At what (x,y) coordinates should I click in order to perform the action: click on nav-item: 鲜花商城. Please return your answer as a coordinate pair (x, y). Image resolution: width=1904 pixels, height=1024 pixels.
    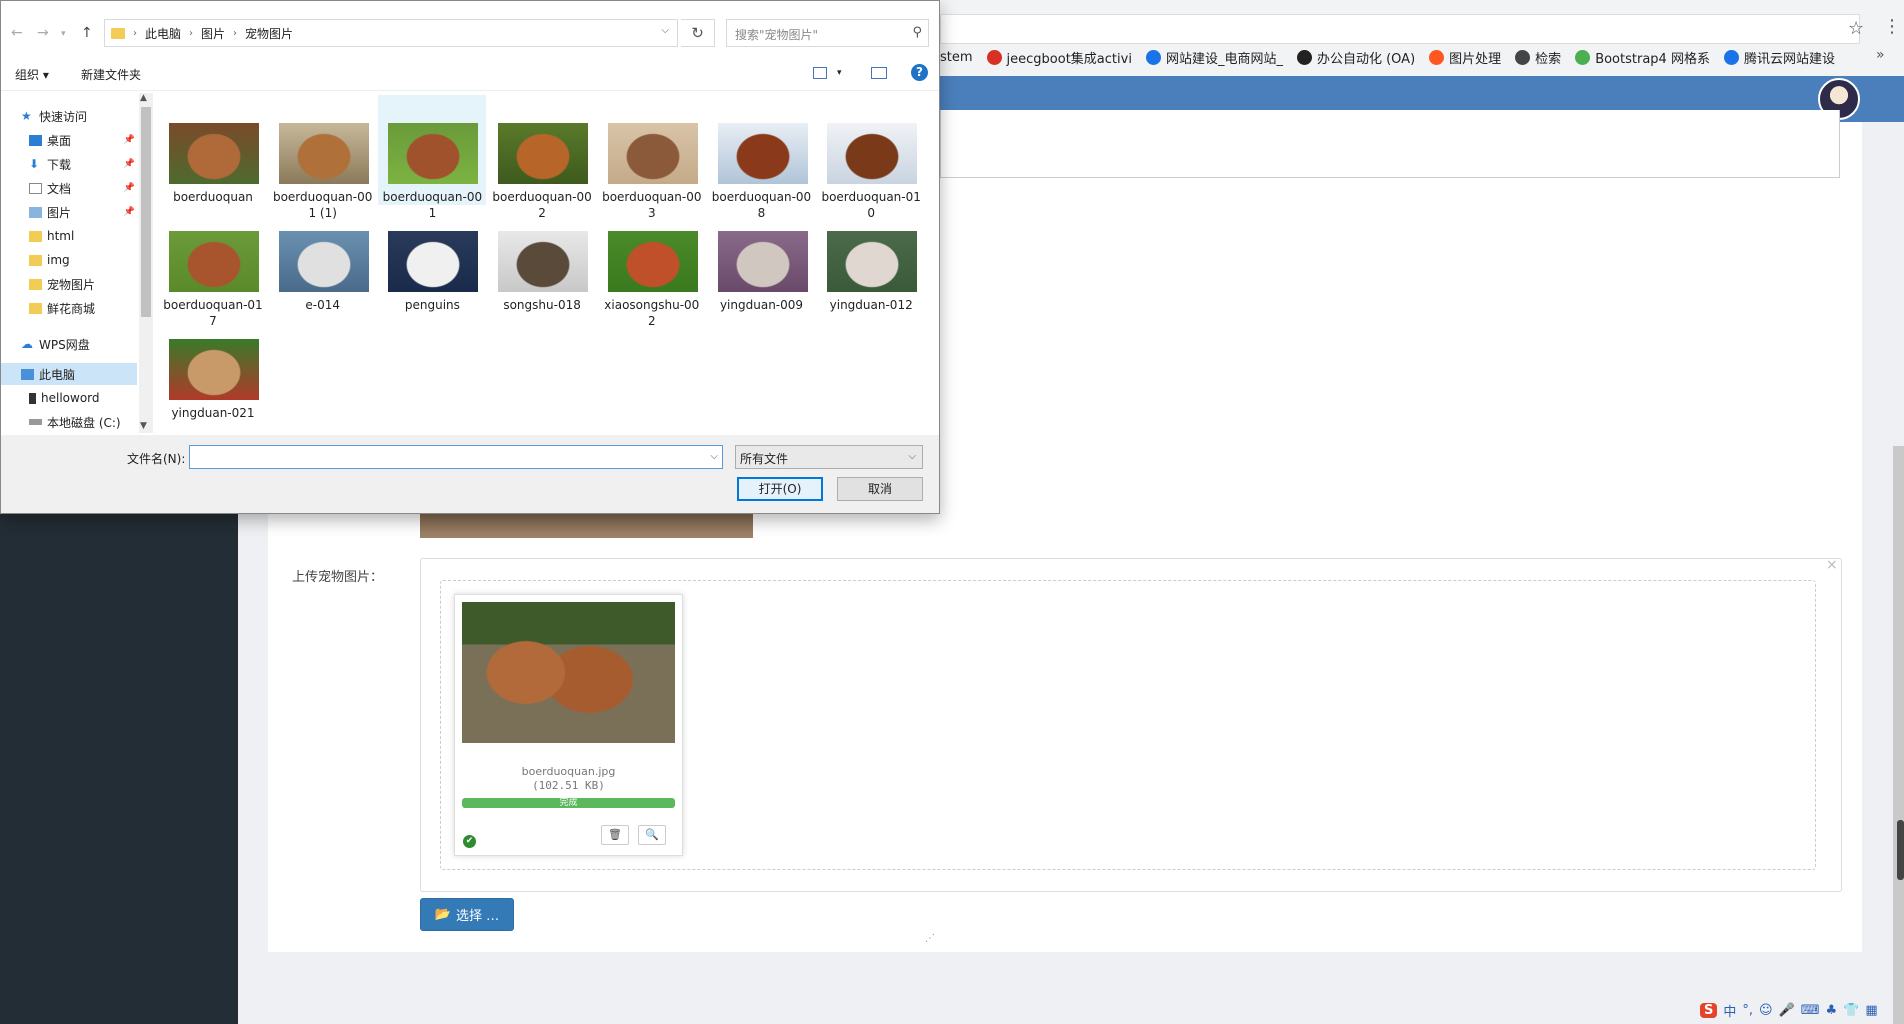
    Looking at the image, I should click on (69, 308).